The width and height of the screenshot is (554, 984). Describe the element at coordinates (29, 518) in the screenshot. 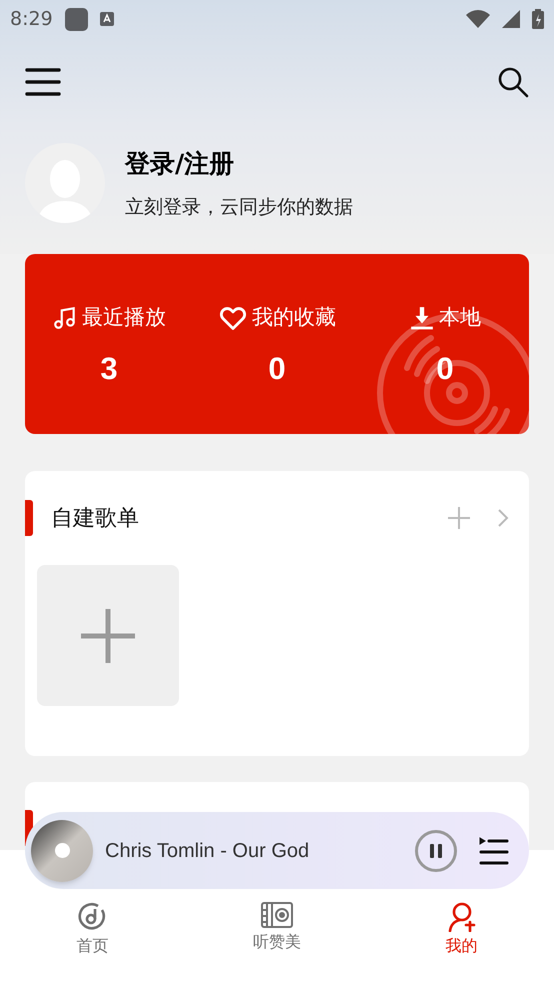

I see `section-marker` at that location.